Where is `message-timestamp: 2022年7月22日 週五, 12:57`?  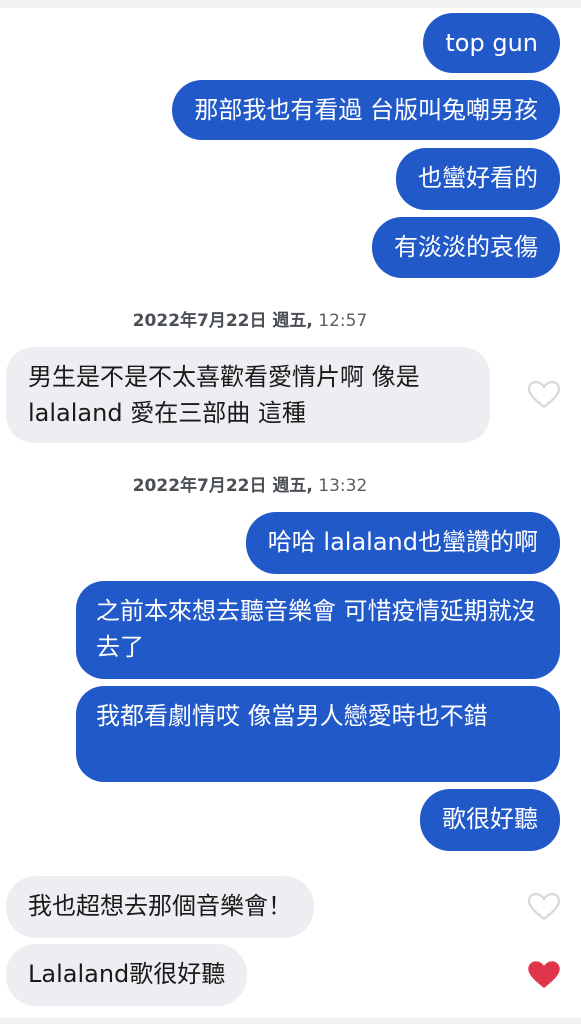
message-timestamp: 2022年7月22日 週五, 12:57 is located at coordinates (250, 321).